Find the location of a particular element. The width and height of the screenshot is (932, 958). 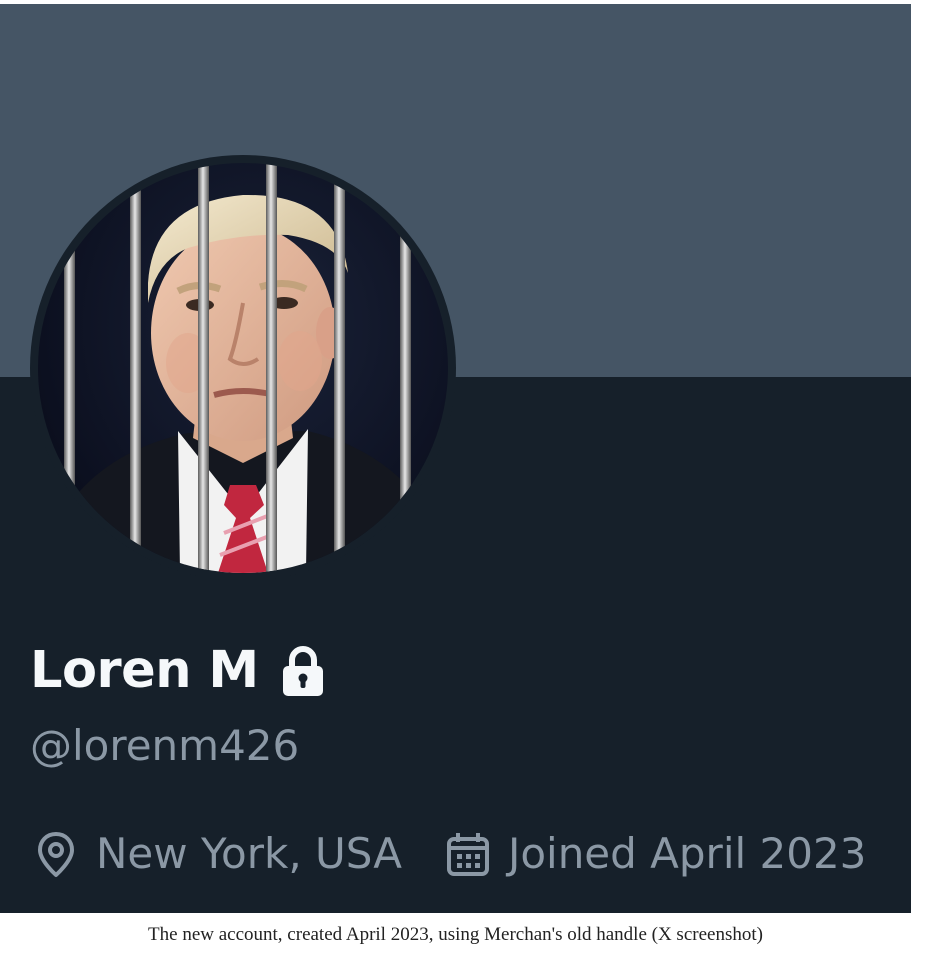

calendar-icon is located at coordinates (468, 854).